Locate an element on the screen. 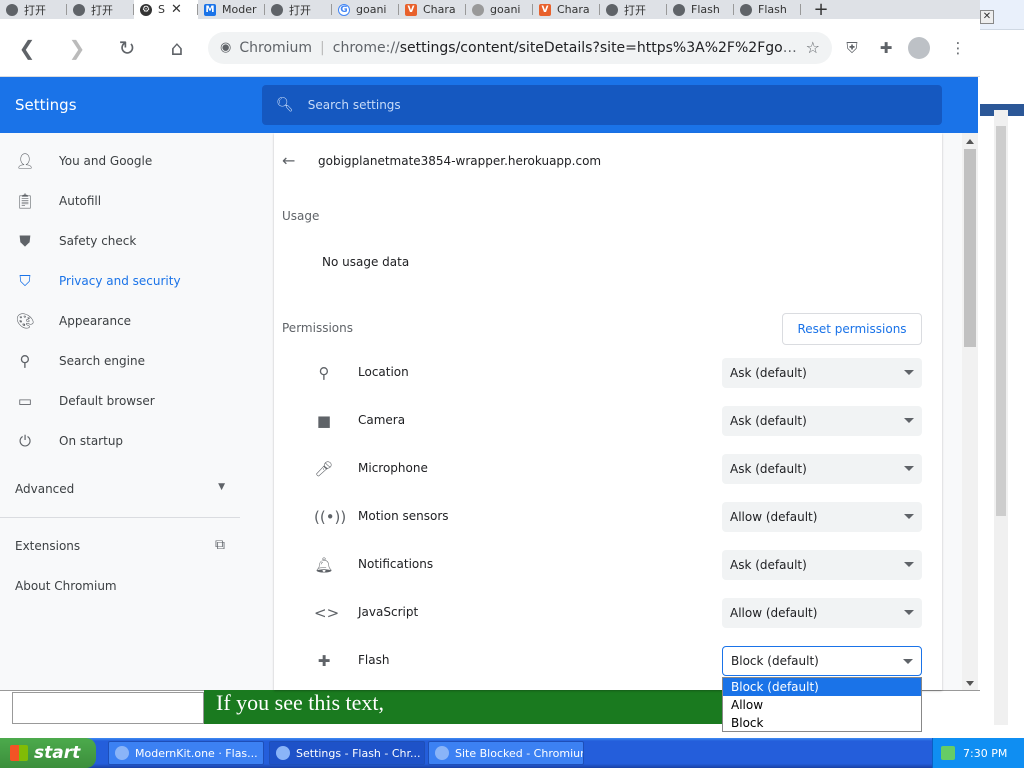 Image resolution: width=1024 pixels, height=768 pixels. gear-icon: ⚙ is located at coordinates (146, 9).